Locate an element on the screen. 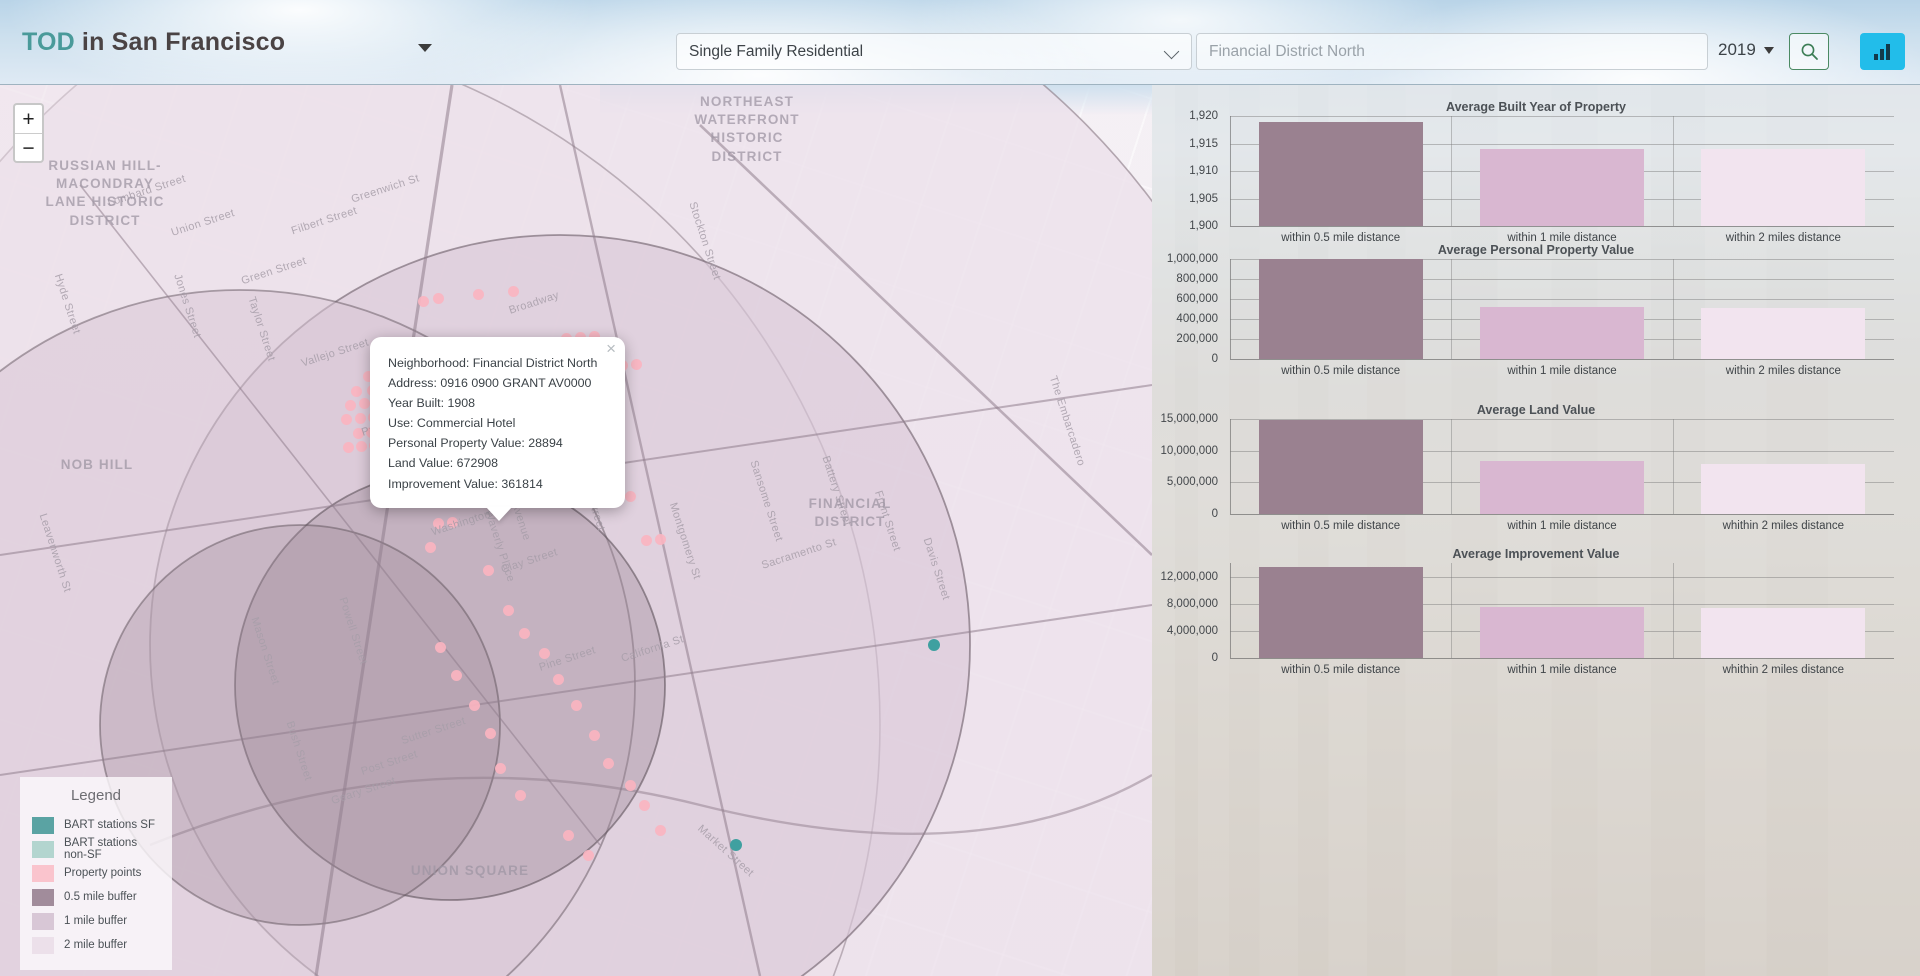  bar-chart-icon is located at coordinates (1882, 52).